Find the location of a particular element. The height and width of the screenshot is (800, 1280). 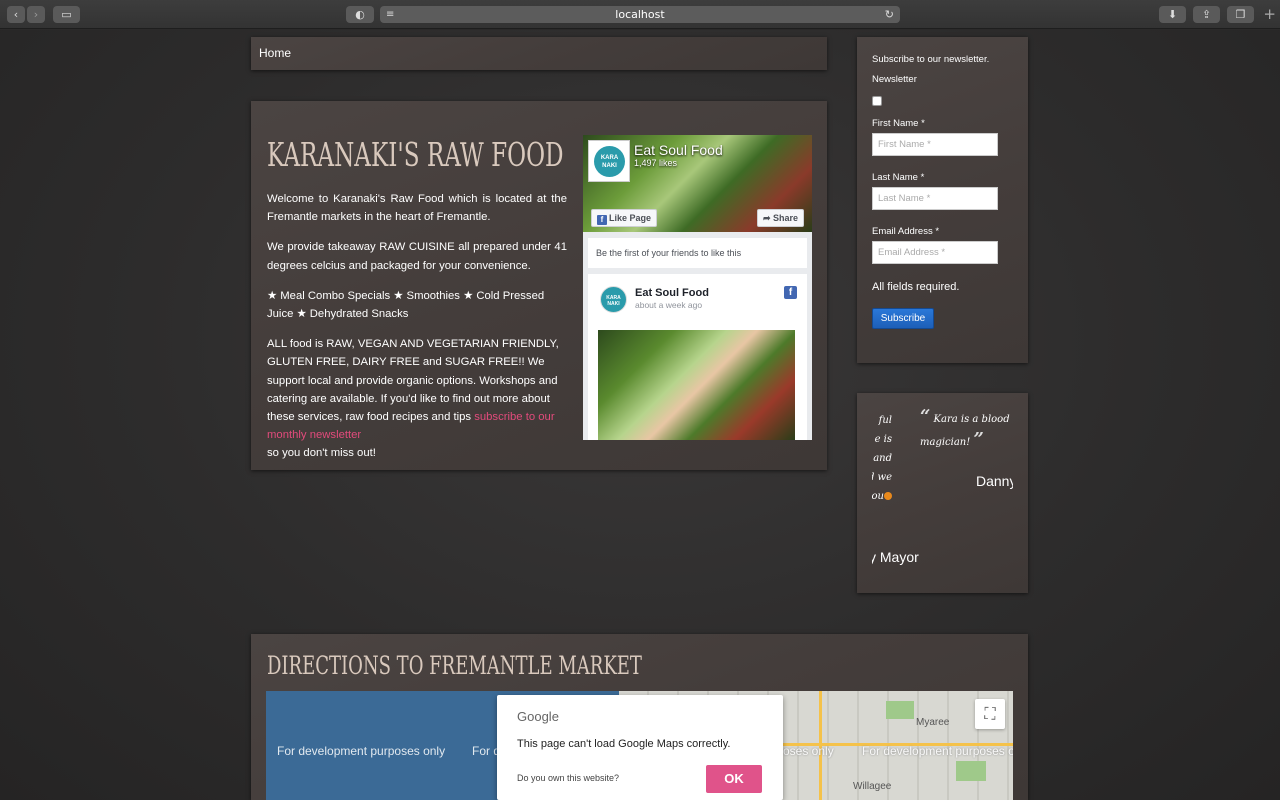

karanaki-logo-icon: KARA NAKI is located at coordinates (609, 161).